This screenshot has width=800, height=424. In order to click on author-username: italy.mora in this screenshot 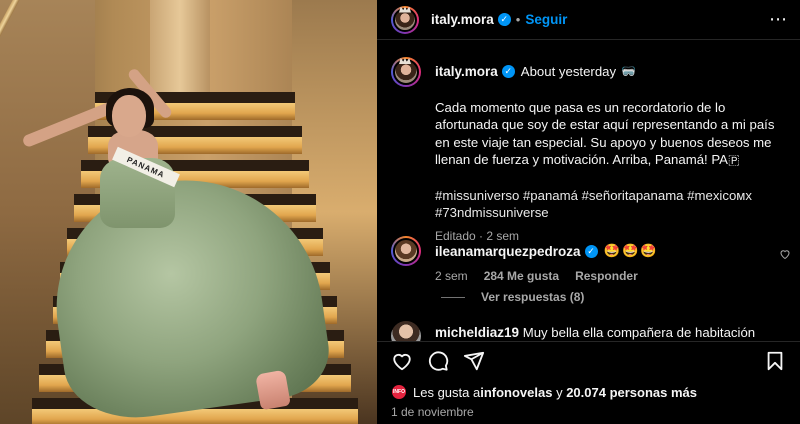, I will do `click(462, 19)`.